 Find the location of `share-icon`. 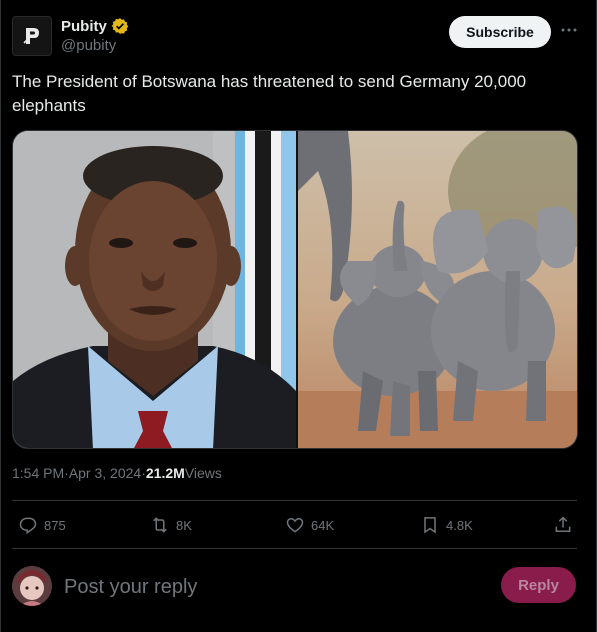

share-icon is located at coordinates (563, 524).